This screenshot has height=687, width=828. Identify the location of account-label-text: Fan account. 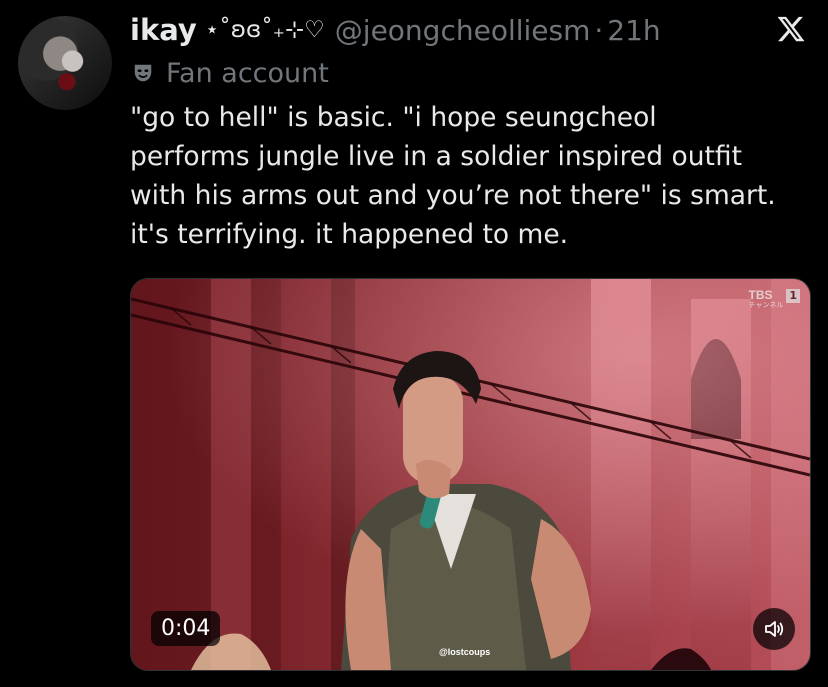
(247, 73).